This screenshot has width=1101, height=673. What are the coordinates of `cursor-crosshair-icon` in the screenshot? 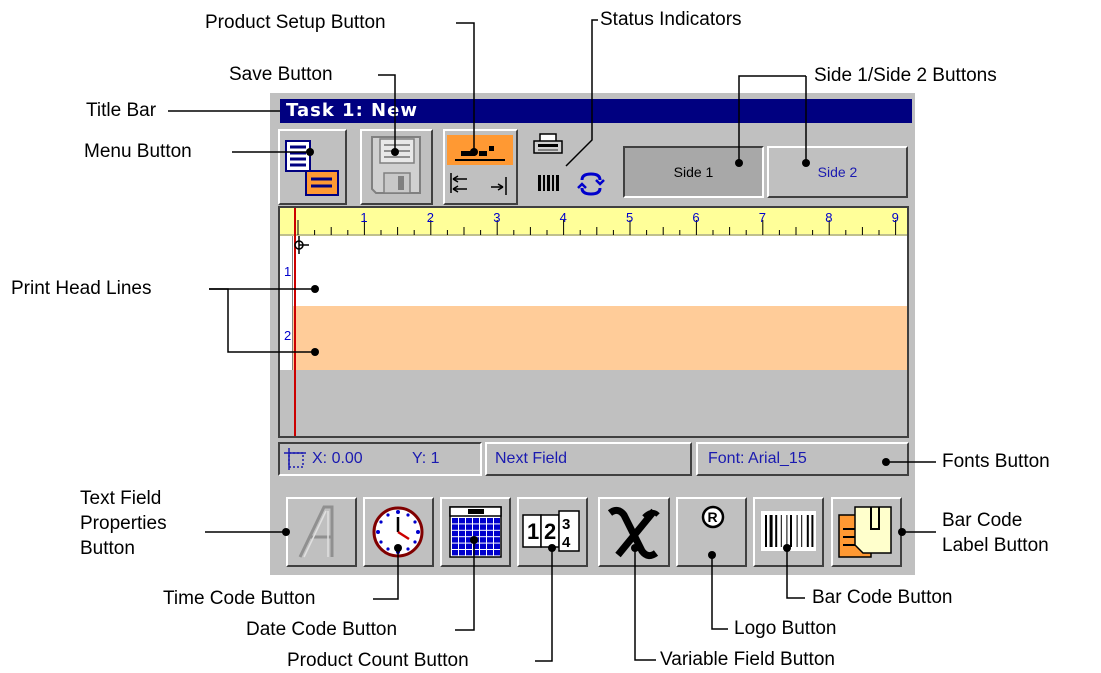 It's located at (301, 245).